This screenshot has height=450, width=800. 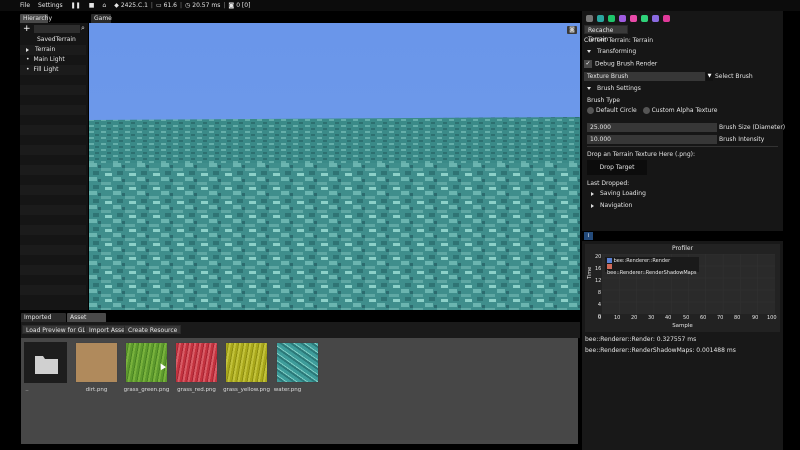 I want to click on radio-default-circle, so click(x=590, y=110).